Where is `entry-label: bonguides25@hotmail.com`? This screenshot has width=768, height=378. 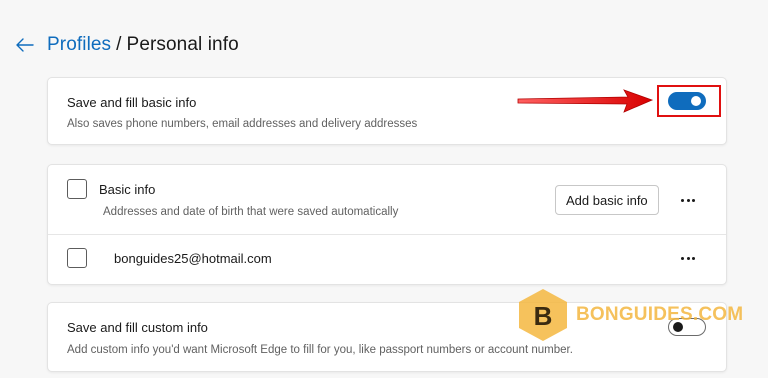
entry-label: bonguides25@hotmail.com is located at coordinates (193, 258).